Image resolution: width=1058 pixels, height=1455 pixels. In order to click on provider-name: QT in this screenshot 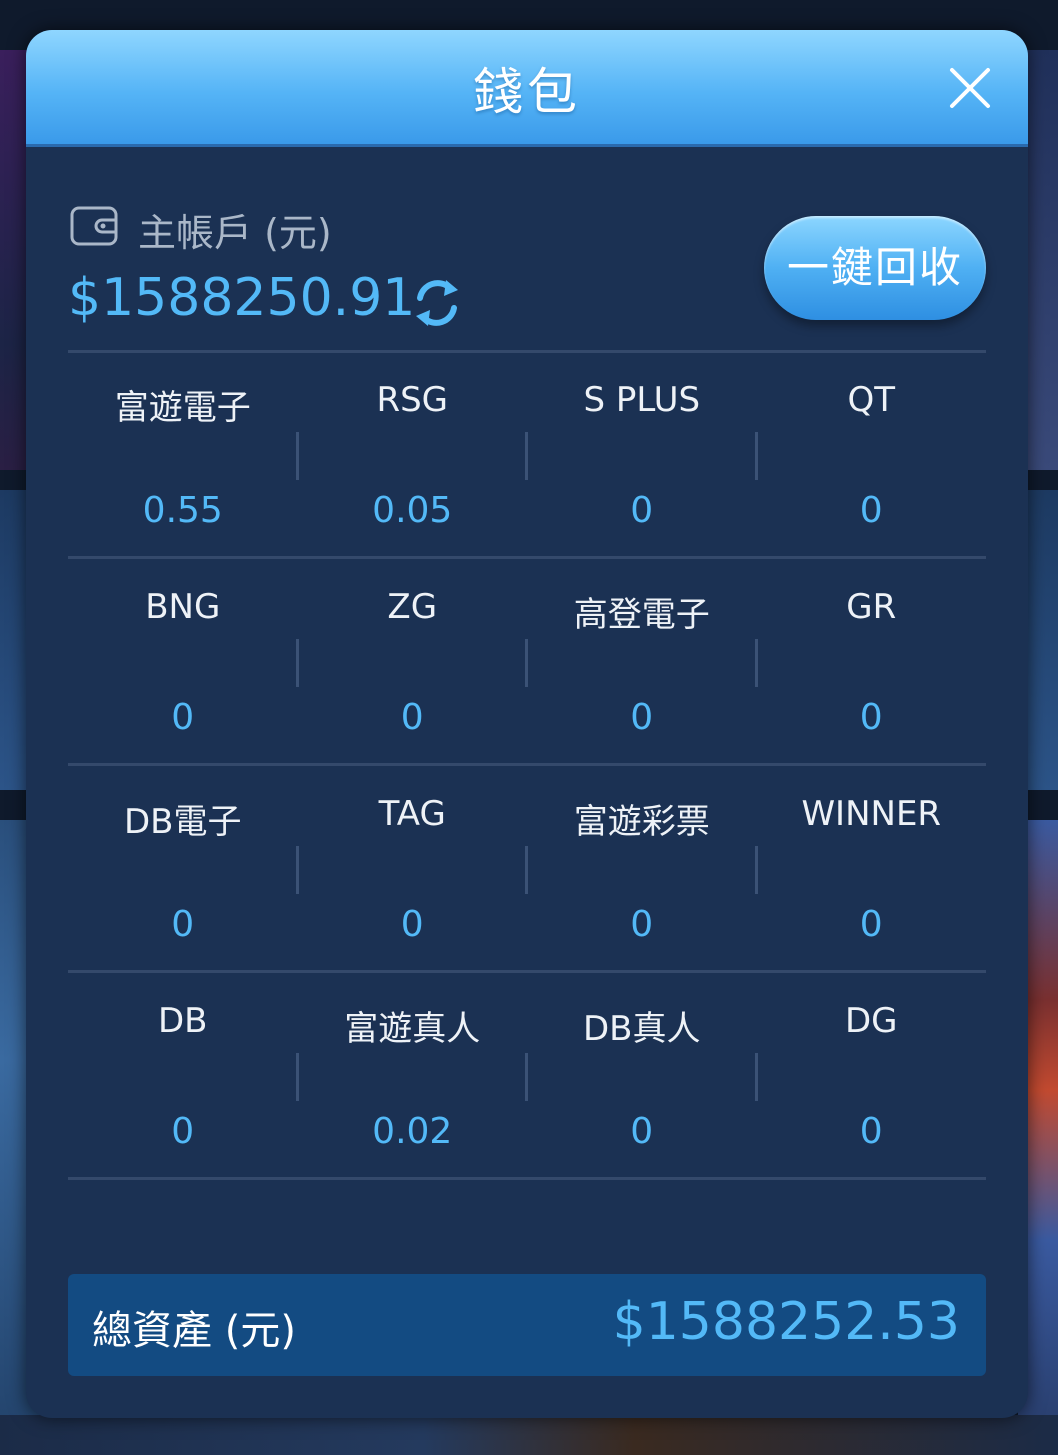, I will do `click(871, 400)`.